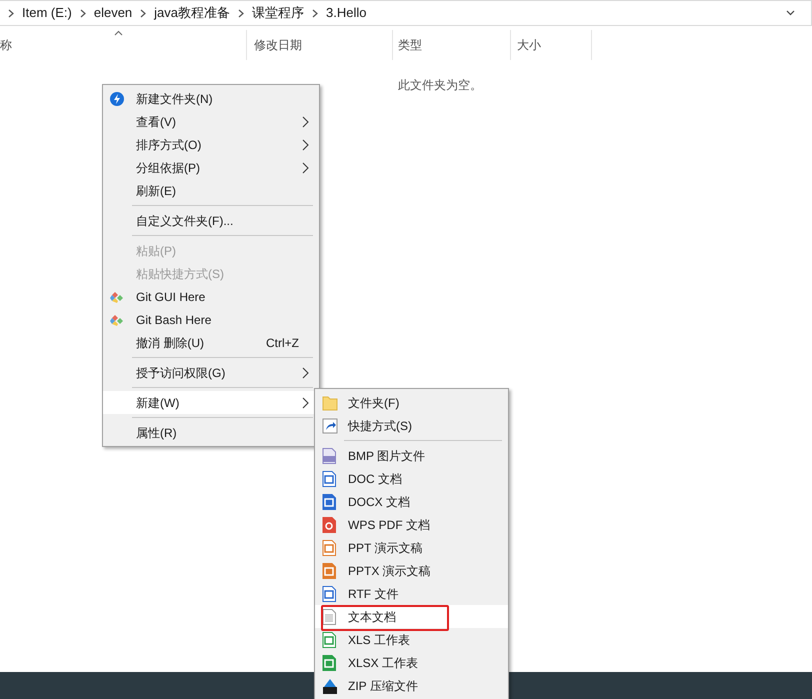 The image size is (812, 699). I want to click on breadcrumb-item: 课堂程序, so click(278, 13).